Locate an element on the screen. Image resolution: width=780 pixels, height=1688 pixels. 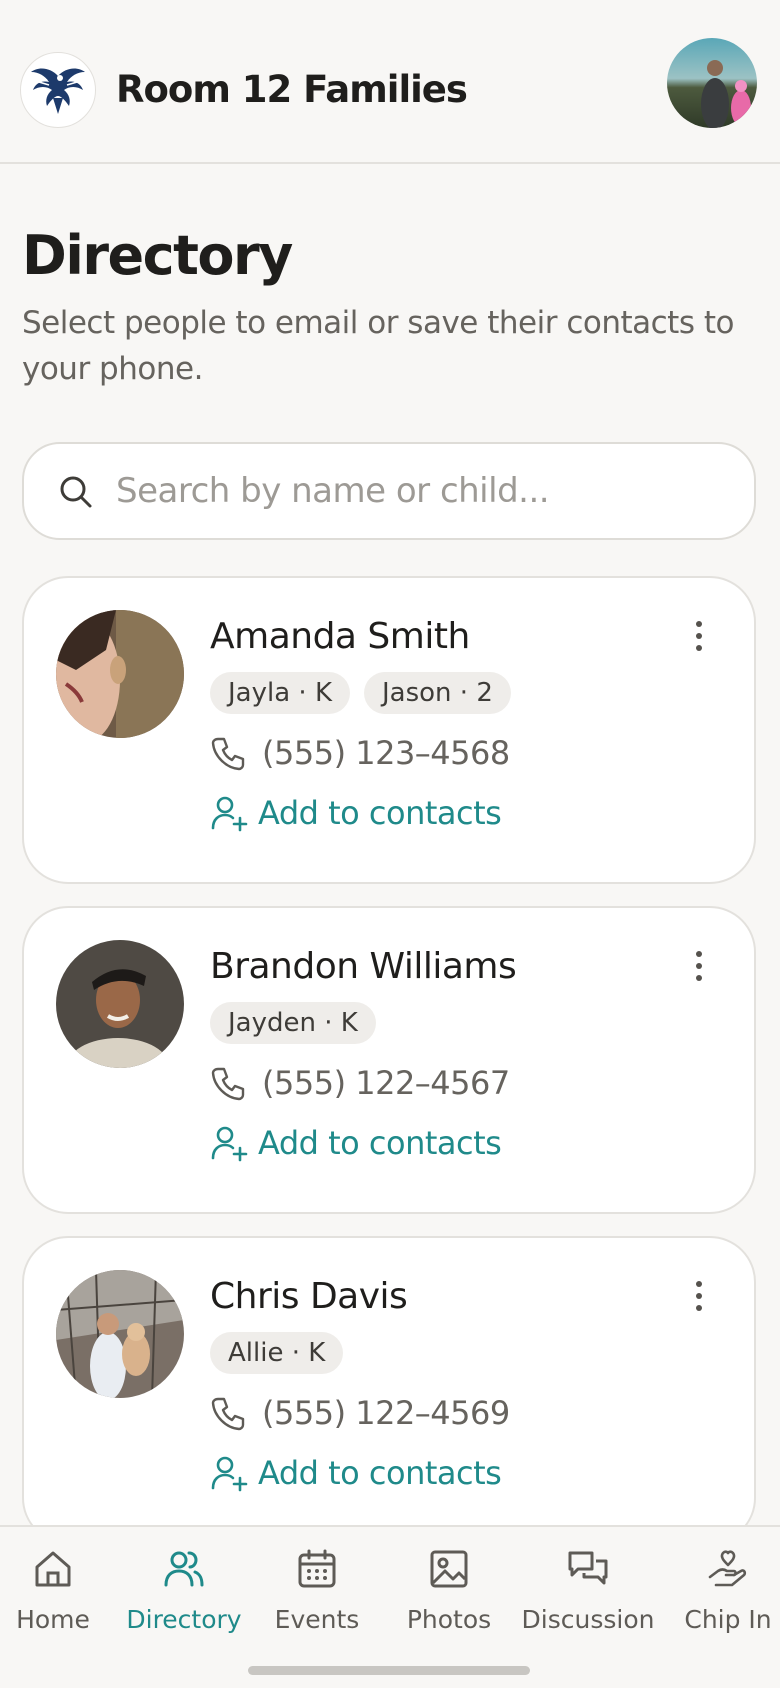
children-chips: Jayden · K is located at coordinates (293, 1023).